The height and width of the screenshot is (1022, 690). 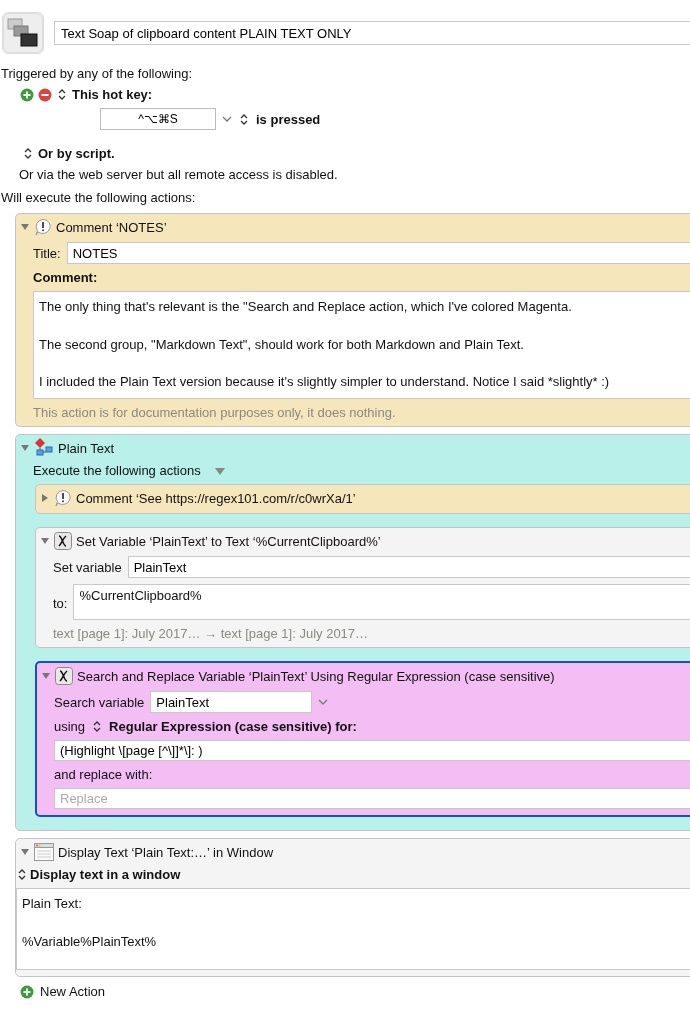 What do you see at coordinates (44, 852) in the screenshot?
I see `window-icon` at bounding box center [44, 852].